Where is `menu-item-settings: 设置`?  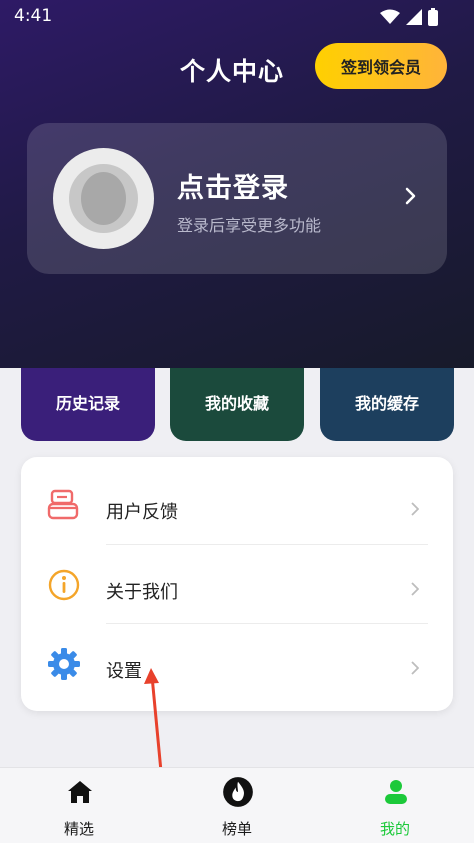
menu-item-settings: 设置 is located at coordinates (237, 663).